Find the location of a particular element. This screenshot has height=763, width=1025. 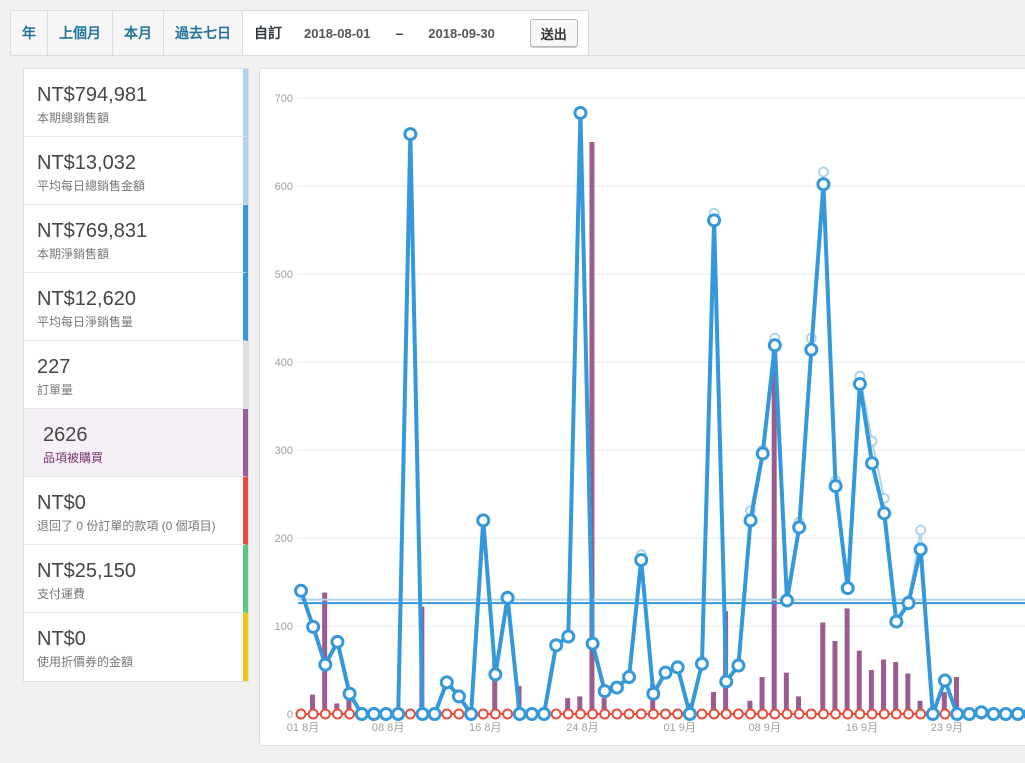

end-date-input: 2018-09-30 is located at coordinates (461, 33).